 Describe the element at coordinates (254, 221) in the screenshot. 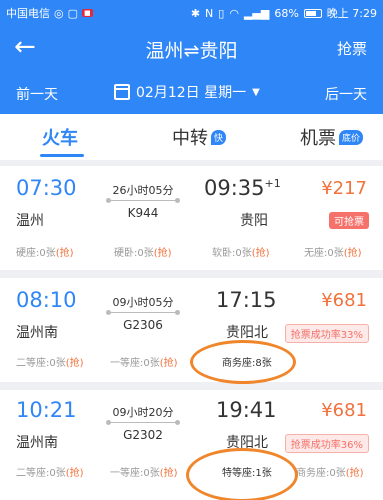

I see `arrival-station: 贵阳` at that location.